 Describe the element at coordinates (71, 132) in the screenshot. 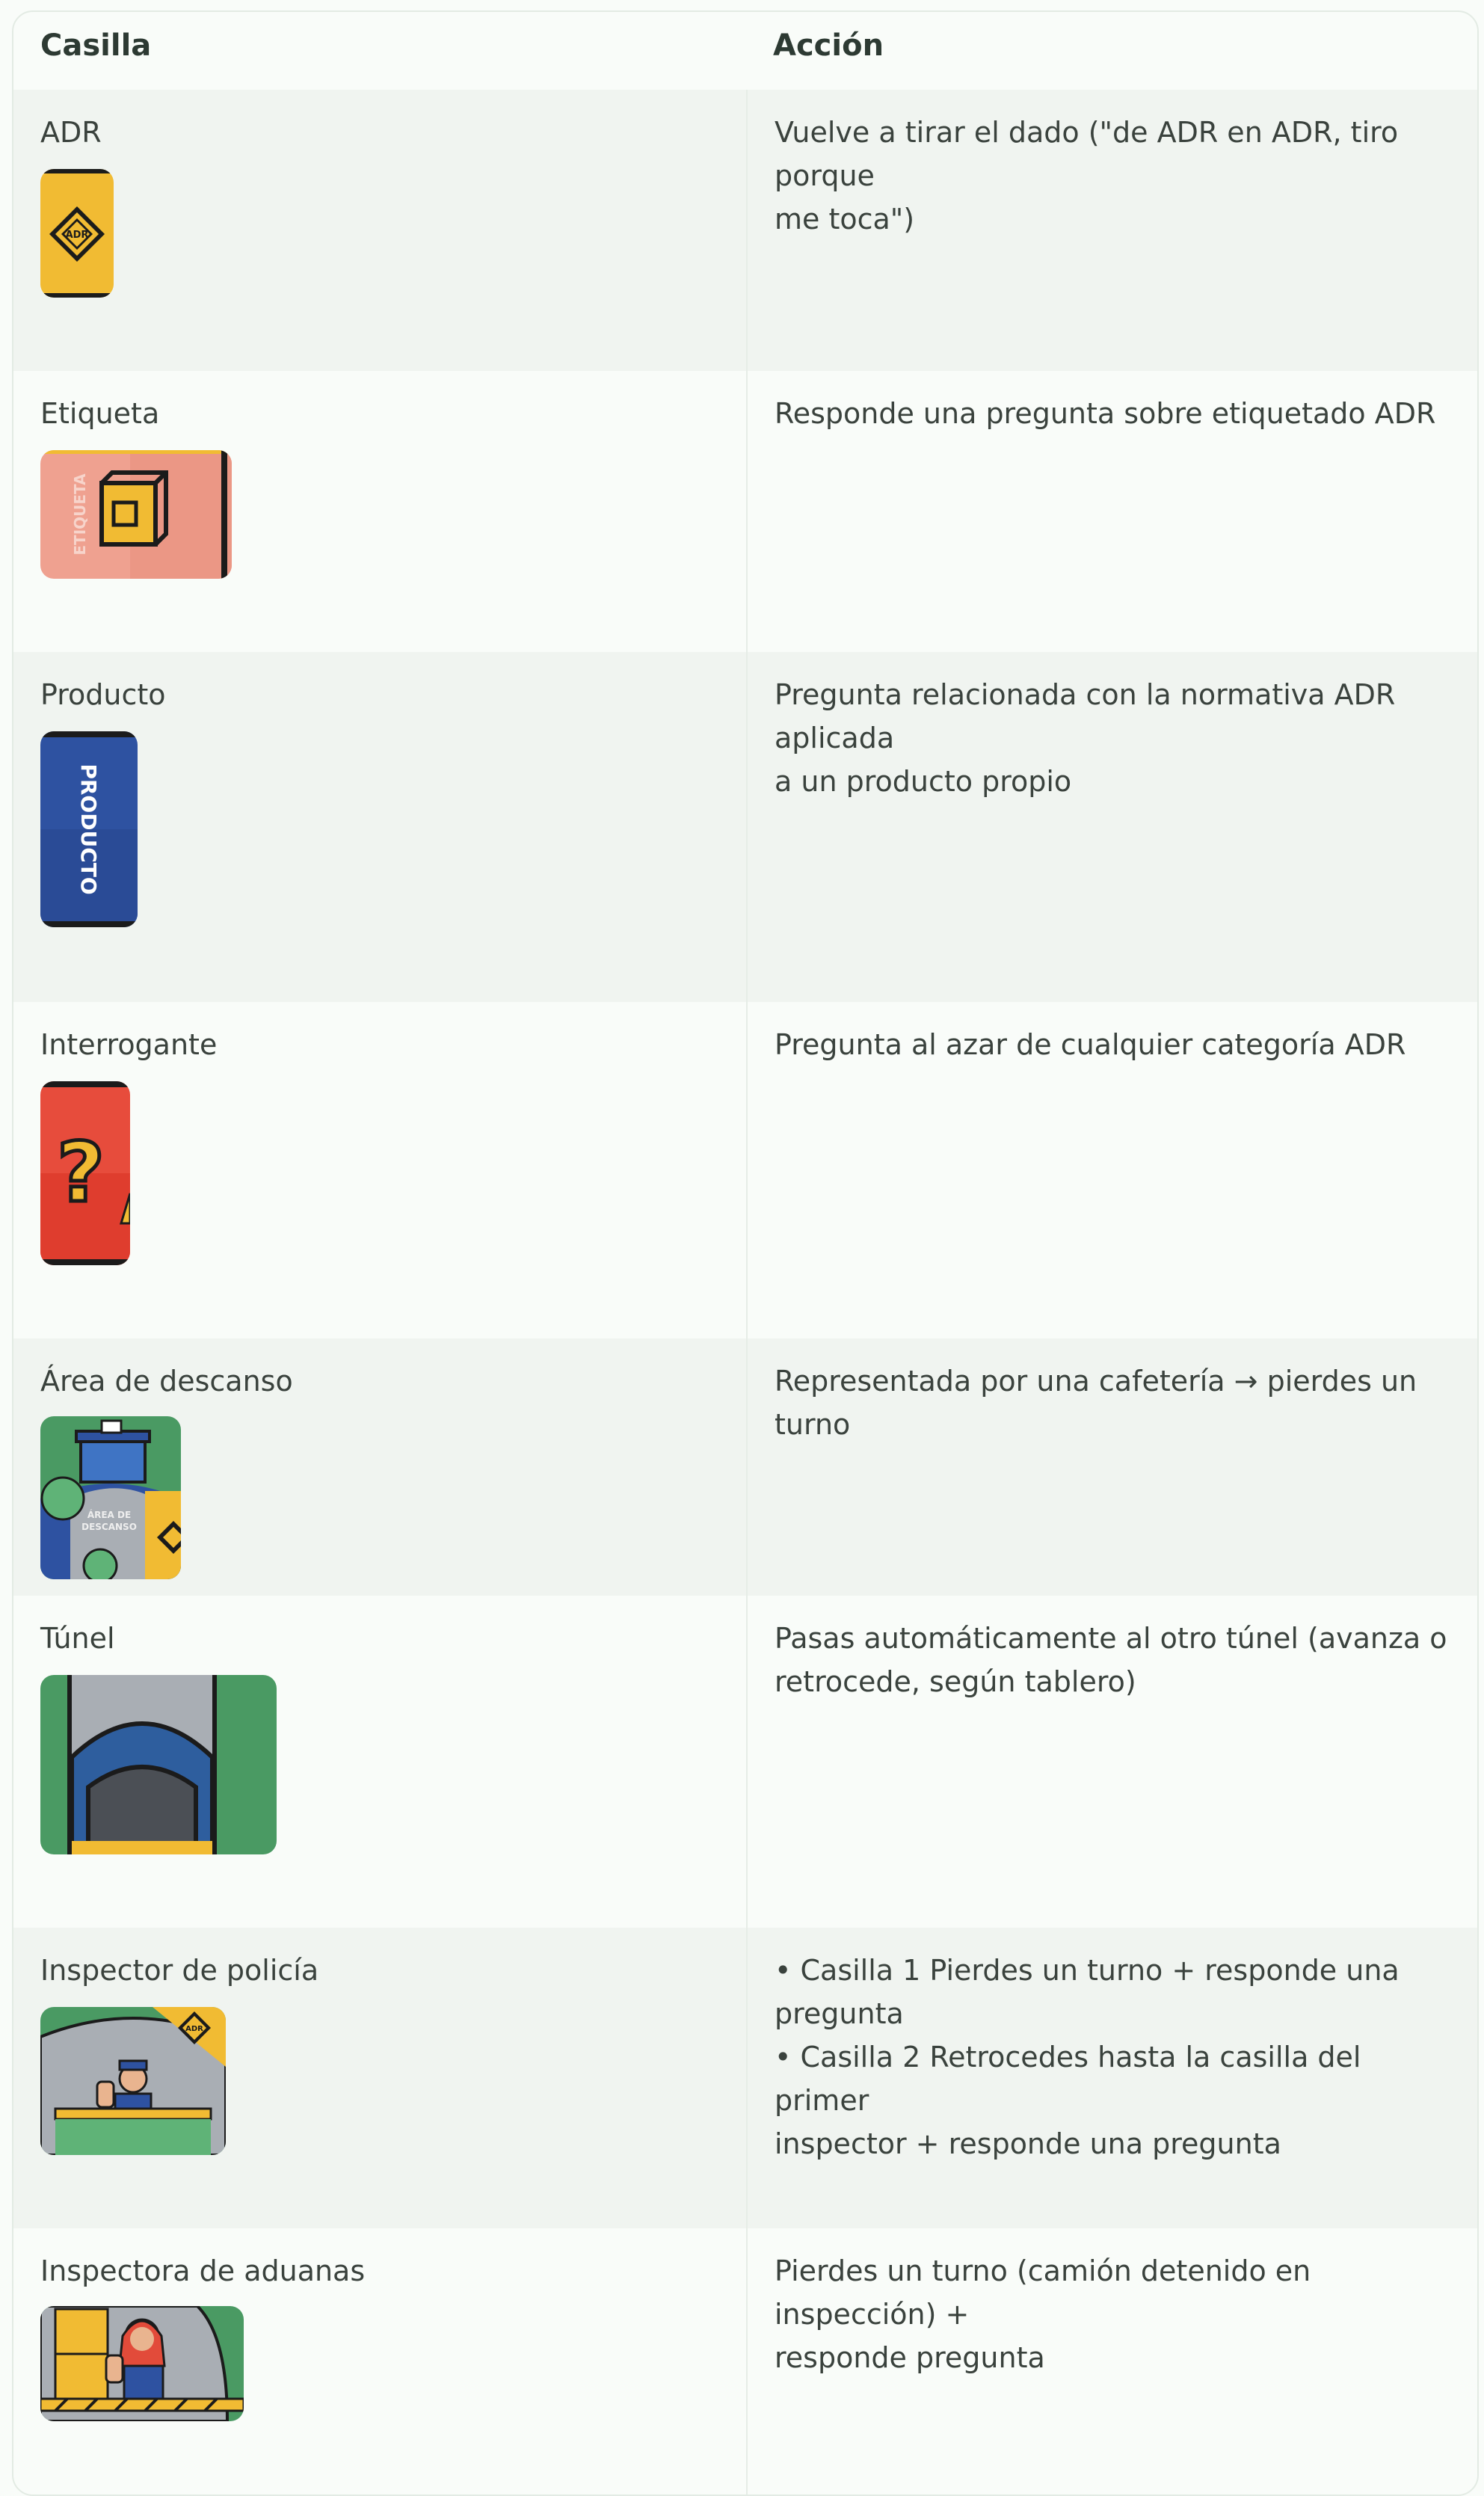

I see `casilla-name: ADR` at that location.